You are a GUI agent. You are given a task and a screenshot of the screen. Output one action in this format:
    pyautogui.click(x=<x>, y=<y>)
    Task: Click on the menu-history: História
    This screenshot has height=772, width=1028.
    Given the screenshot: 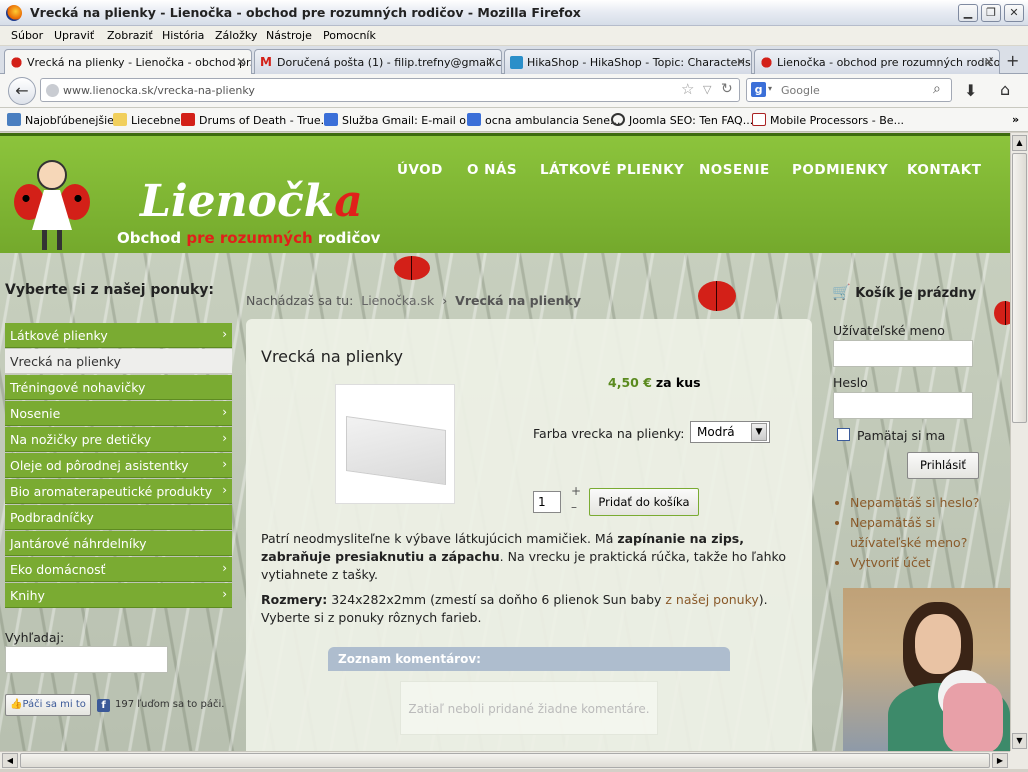 What is the action you would take?
    pyautogui.click(x=183, y=35)
    